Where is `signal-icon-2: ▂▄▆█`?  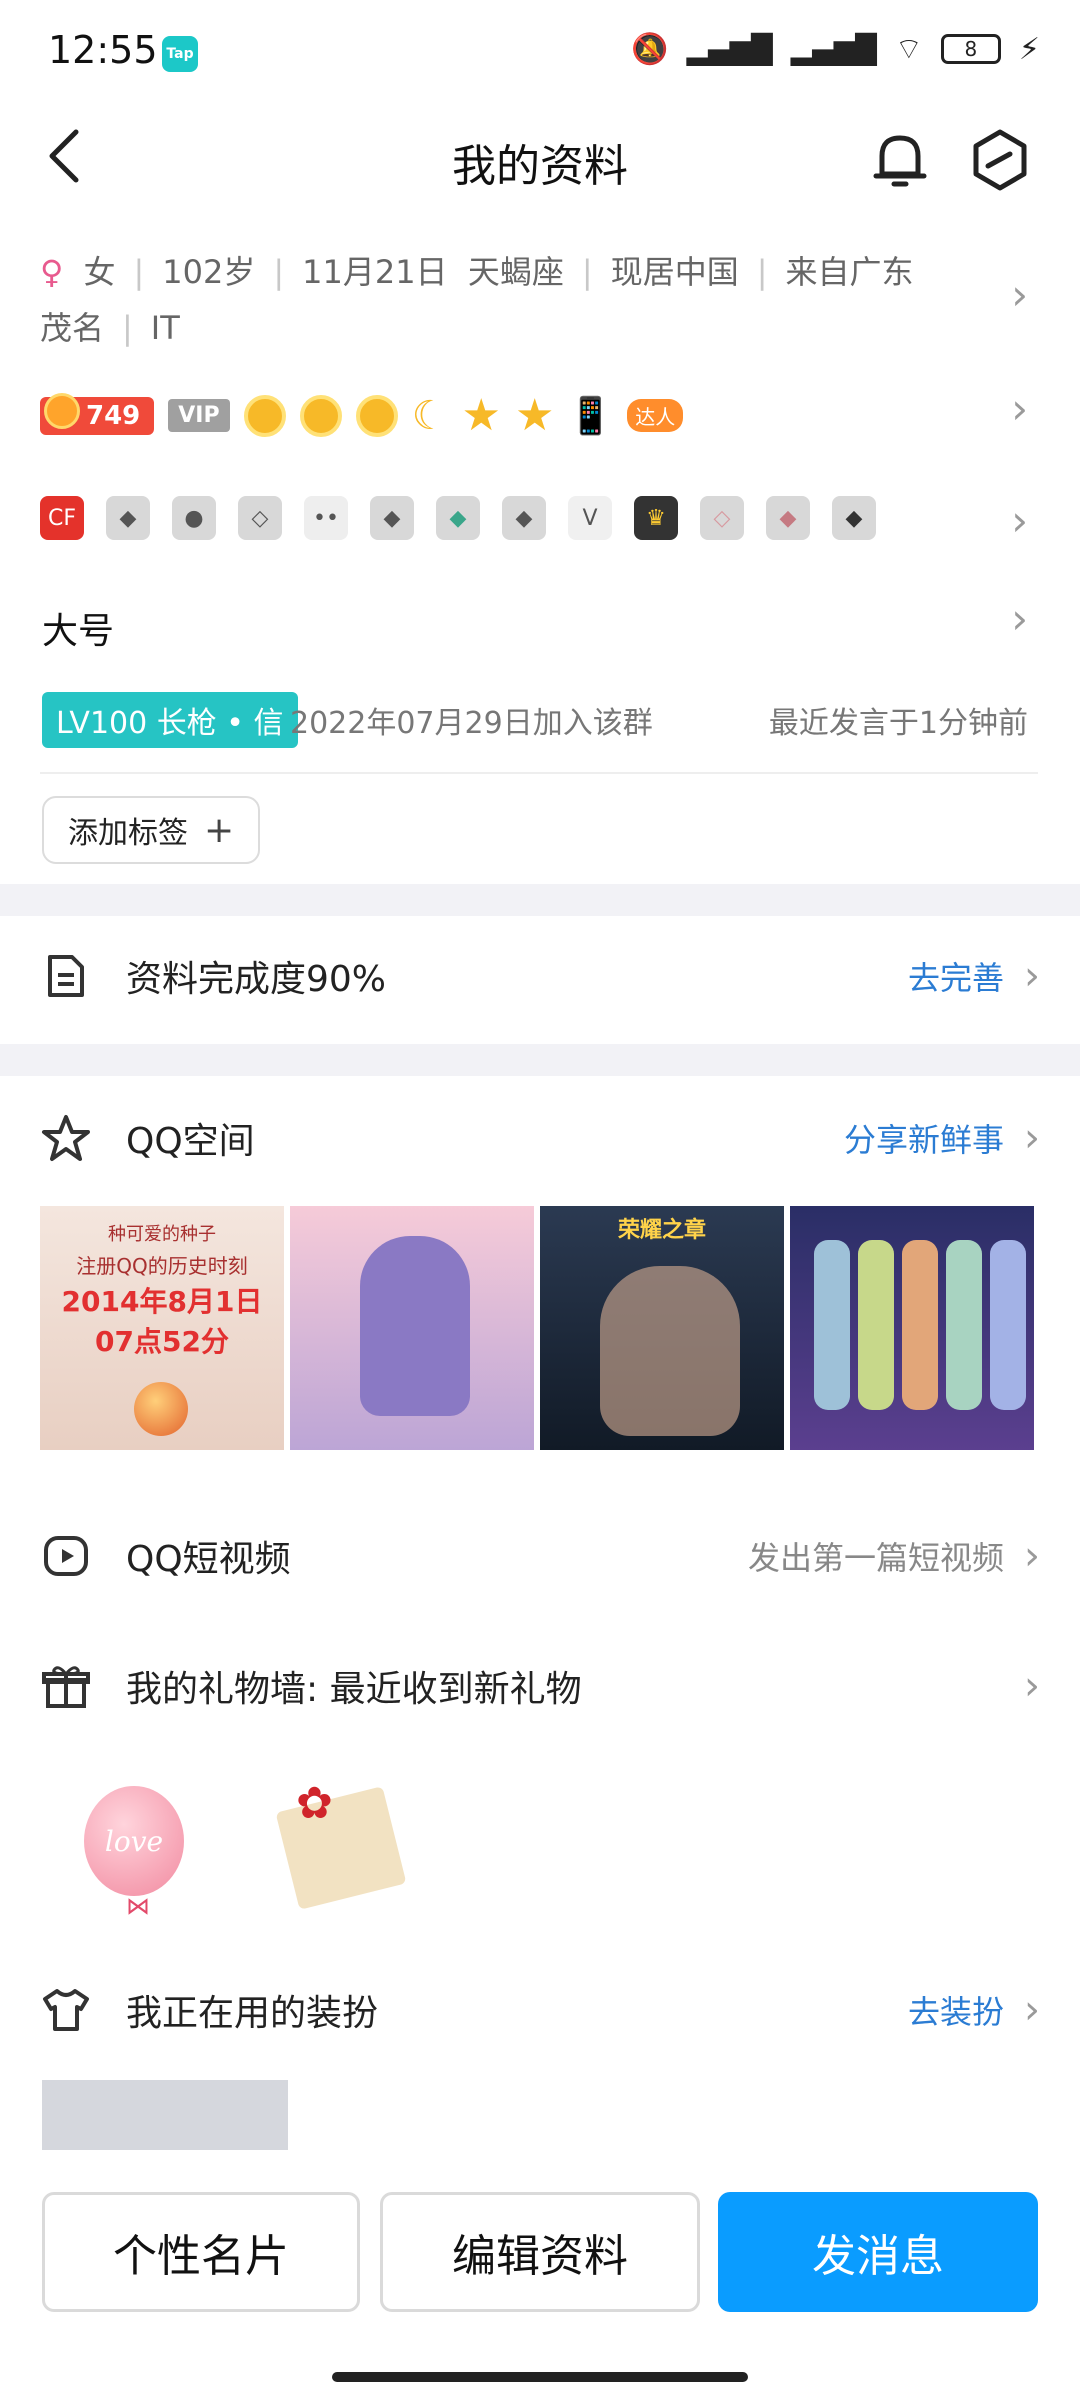 signal-icon-2: ▂▄▆█ is located at coordinates (833, 49).